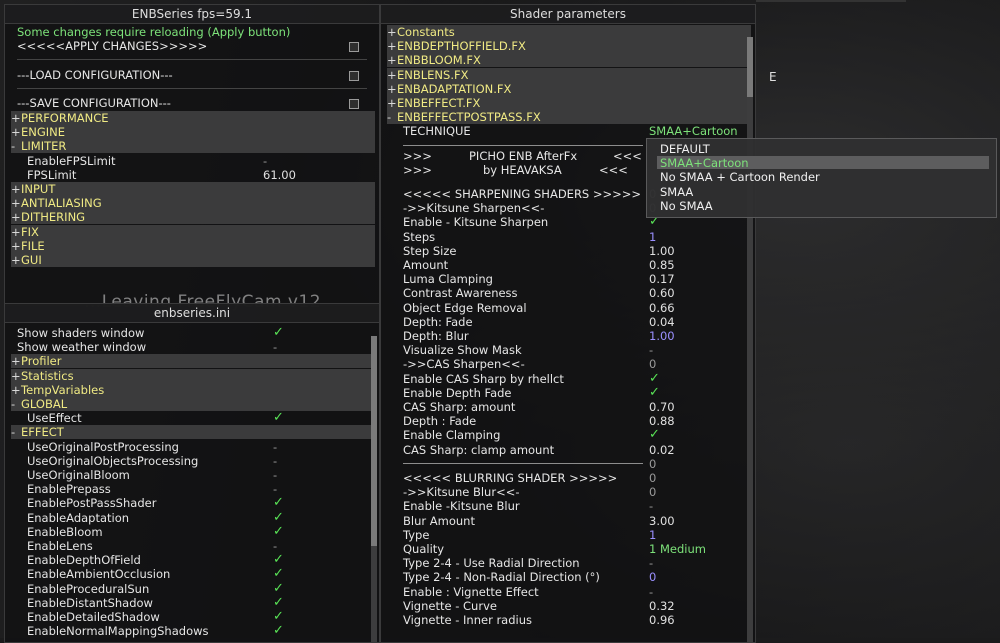 The width and height of the screenshot is (1000, 643). What do you see at coordinates (693, 131) in the screenshot?
I see `technique-value: SMAA+Cartoon` at bounding box center [693, 131].